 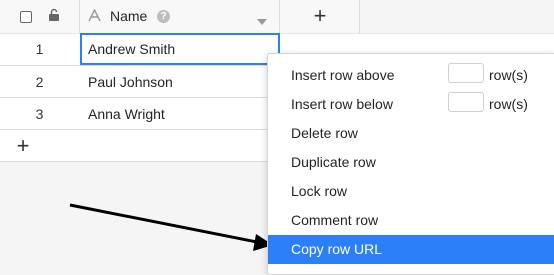 What do you see at coordinates (411, 191) in the screenshot?
I see `menu-item-lock-row: Lock row` at bounding box center [411, 191].